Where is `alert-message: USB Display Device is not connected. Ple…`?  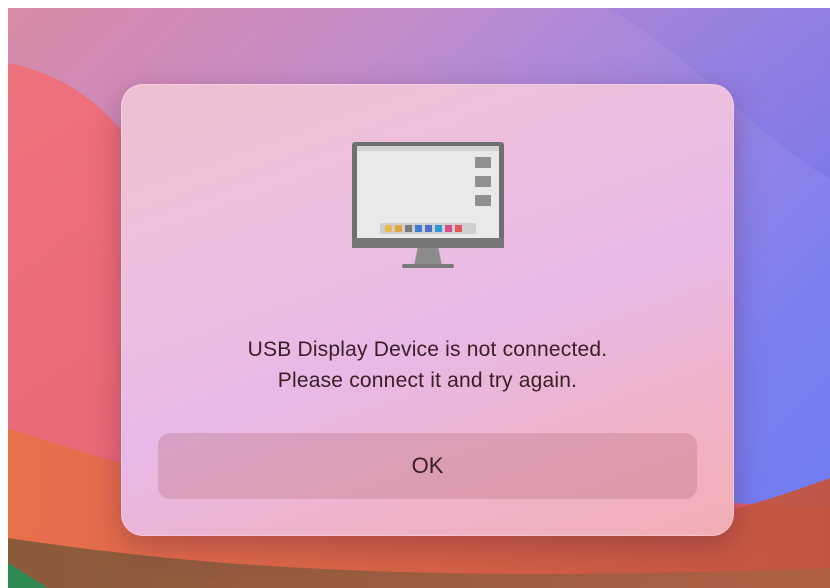
alert-message: USB Display Device is not connected. Ple… is located at coordinates (427, 365).